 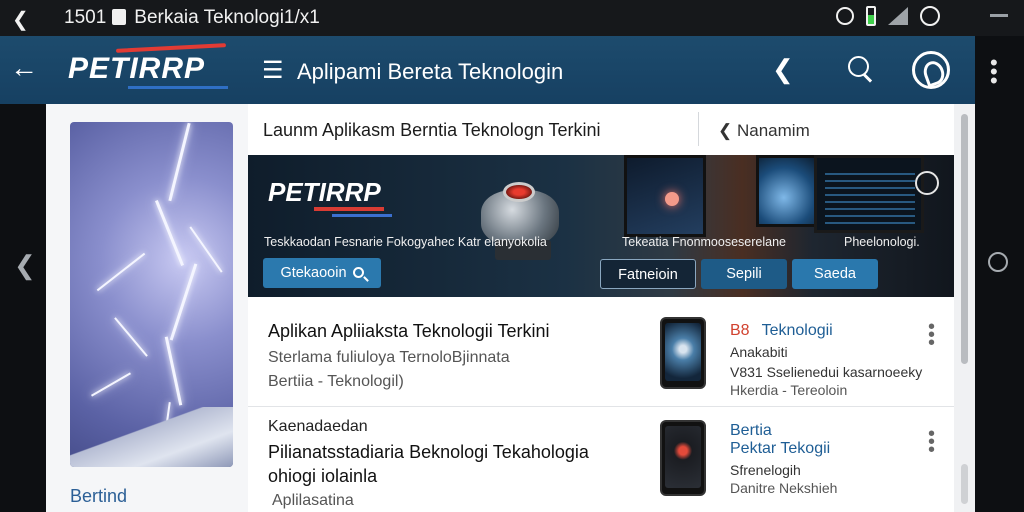 What do you see at coordinates (898, 16) in the screenshot?
I see `signal-icon` at bounding box center [898, 16].